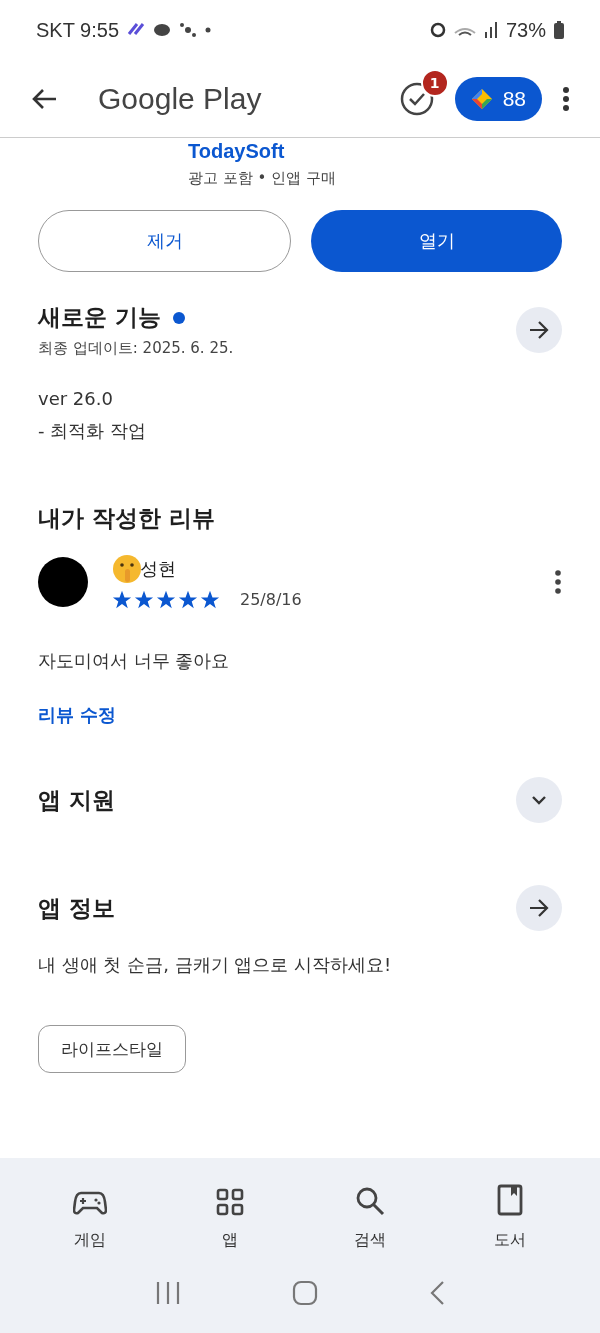 Image resolution: width=600 pixels, height=1333 pixels. I want to click on nodes-icon, so click(188, 30).